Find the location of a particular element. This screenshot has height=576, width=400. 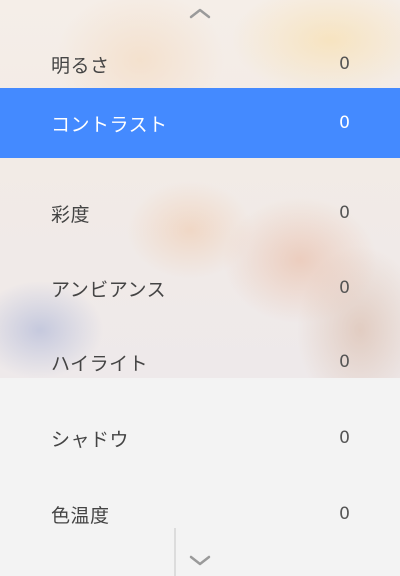

adjust-item-label: 色温度 is located at coordinates (80, 515).